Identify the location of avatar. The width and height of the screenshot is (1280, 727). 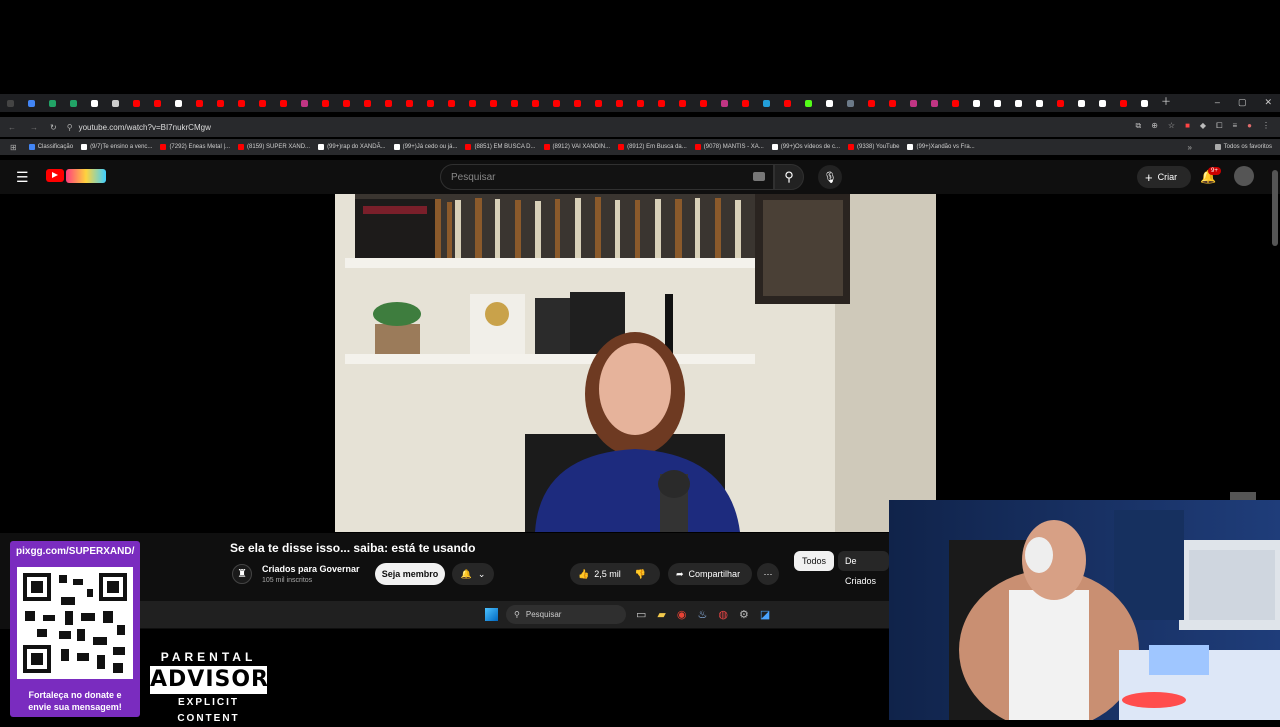
(1244, 176).